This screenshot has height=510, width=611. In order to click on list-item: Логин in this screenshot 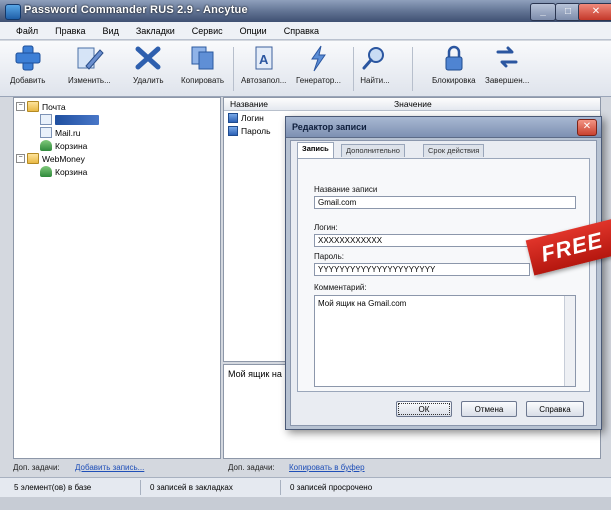, I will do `click(246, 118)`.